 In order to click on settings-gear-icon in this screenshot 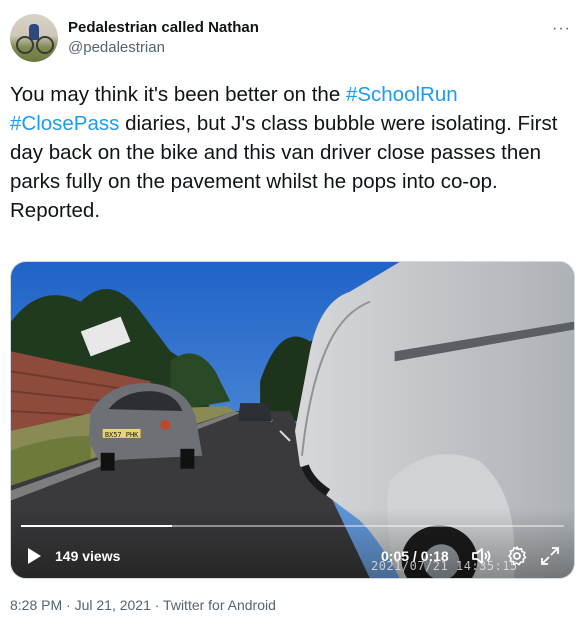, I will do `click(517, 556)`.